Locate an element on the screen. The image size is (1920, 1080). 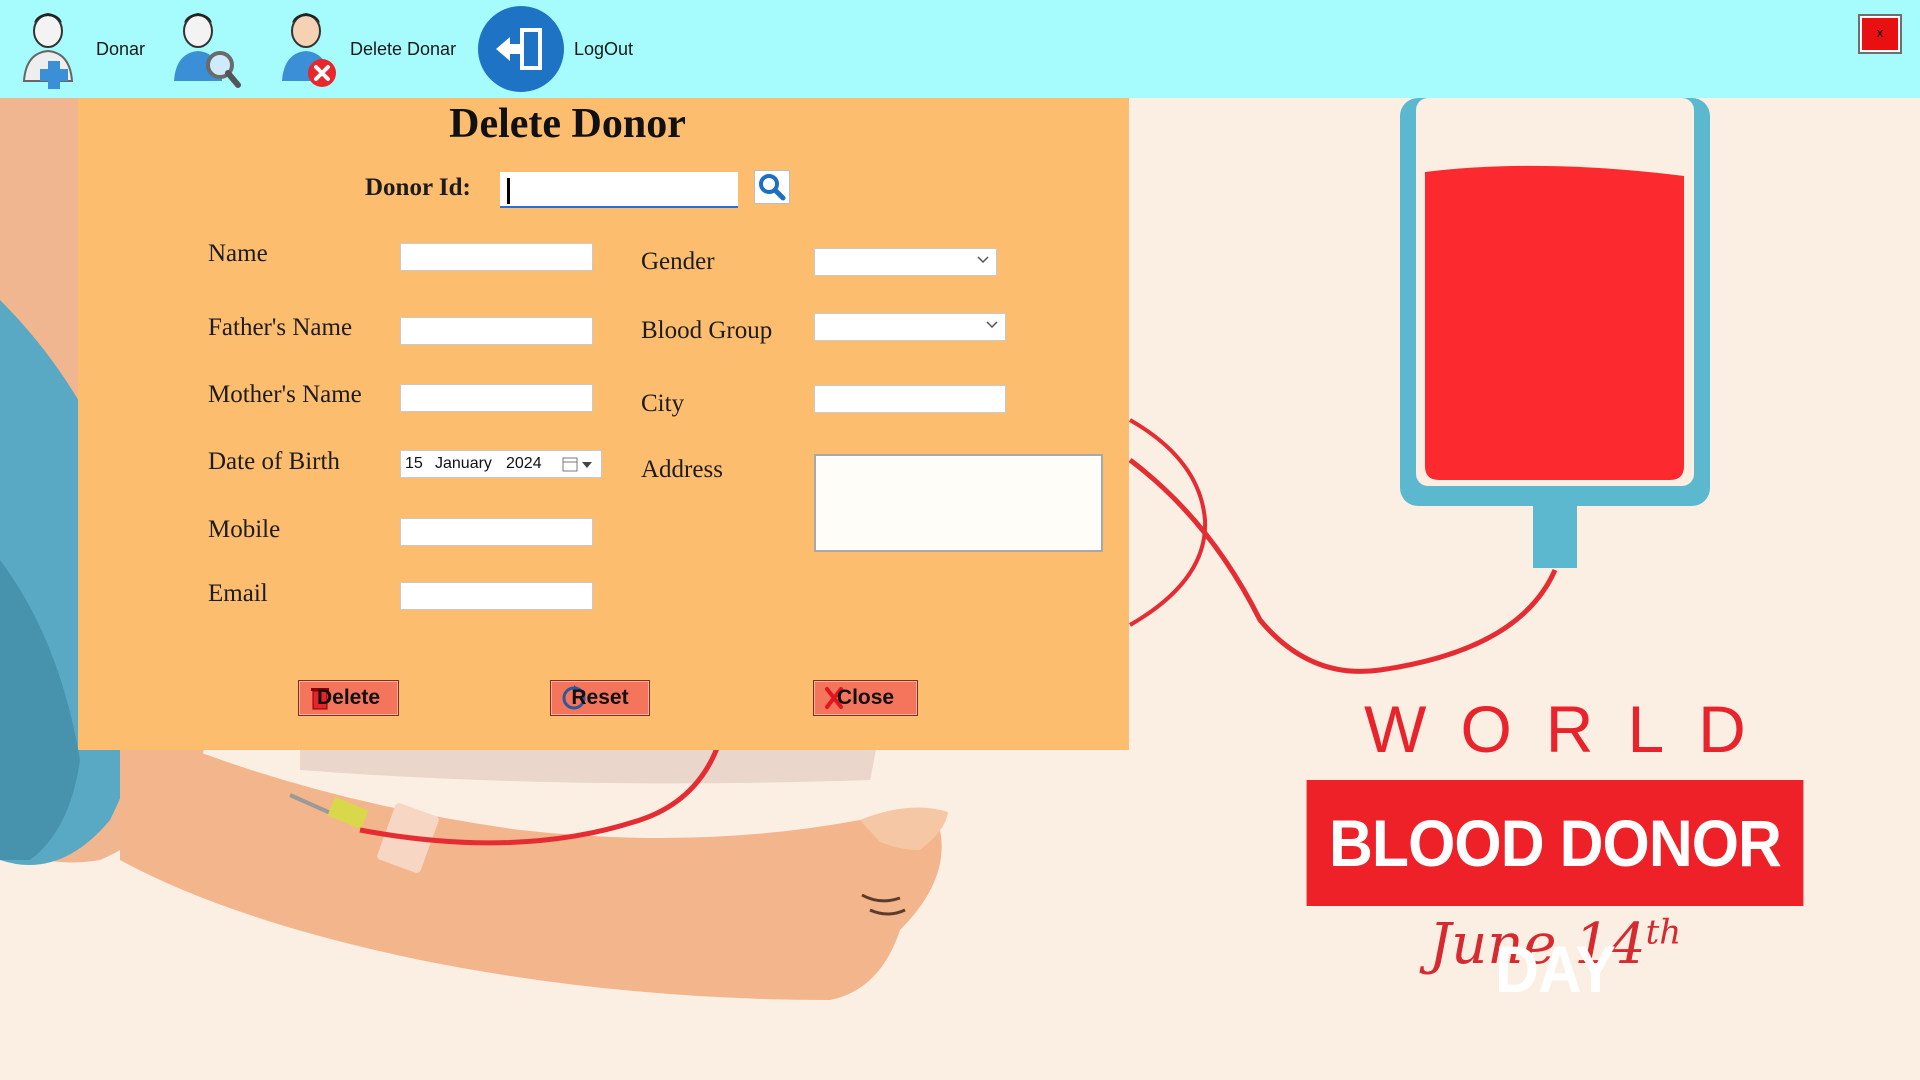
email-input is located at coordinates (496, 596).